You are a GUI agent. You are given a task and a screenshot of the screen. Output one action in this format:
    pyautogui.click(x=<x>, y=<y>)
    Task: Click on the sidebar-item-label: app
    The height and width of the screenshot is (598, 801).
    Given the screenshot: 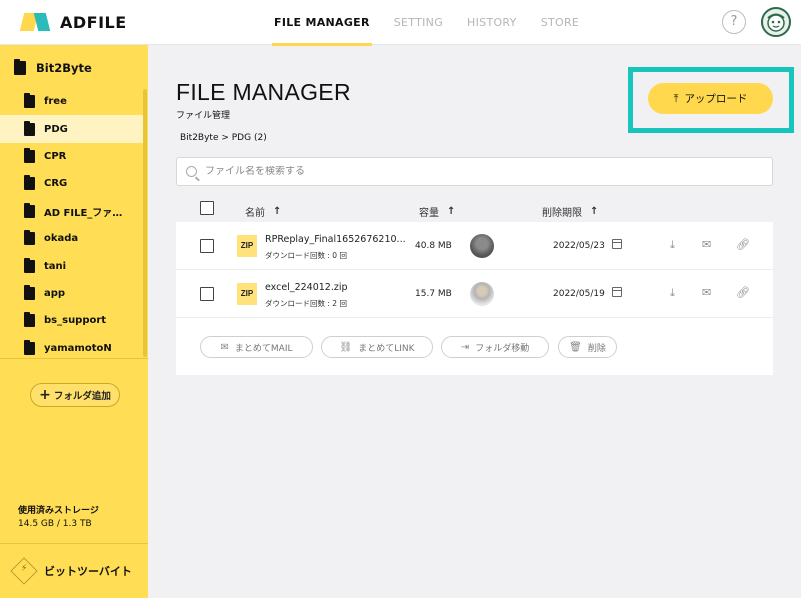 What is the action you would take?
    pyautogui.click(x=55, y=293)
    